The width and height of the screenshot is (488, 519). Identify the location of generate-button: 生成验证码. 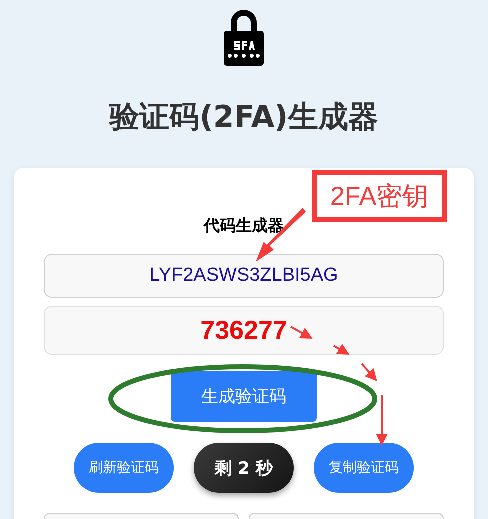
(244, 396).